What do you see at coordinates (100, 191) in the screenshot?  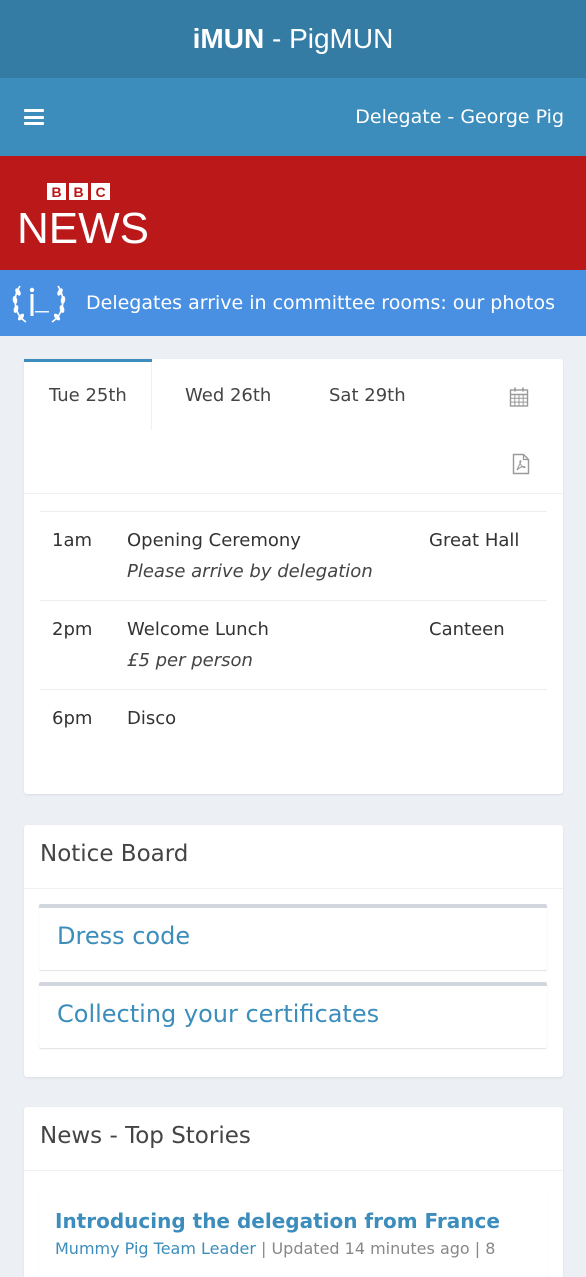 I see `bbc-letter: C` at bounding box center [100, 191].